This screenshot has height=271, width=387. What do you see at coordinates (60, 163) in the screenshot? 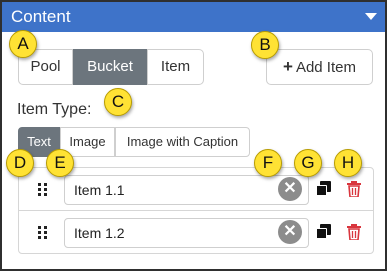
I see `callout-e: E` at bounding box center [60, 163].